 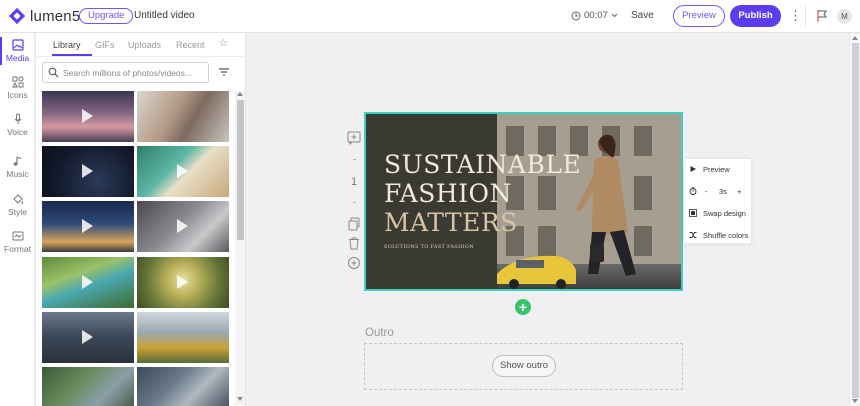 What do you see at coordinates (576, 15) in the screenshot?
I see `clock-icon` at bounding box center [576, 15].